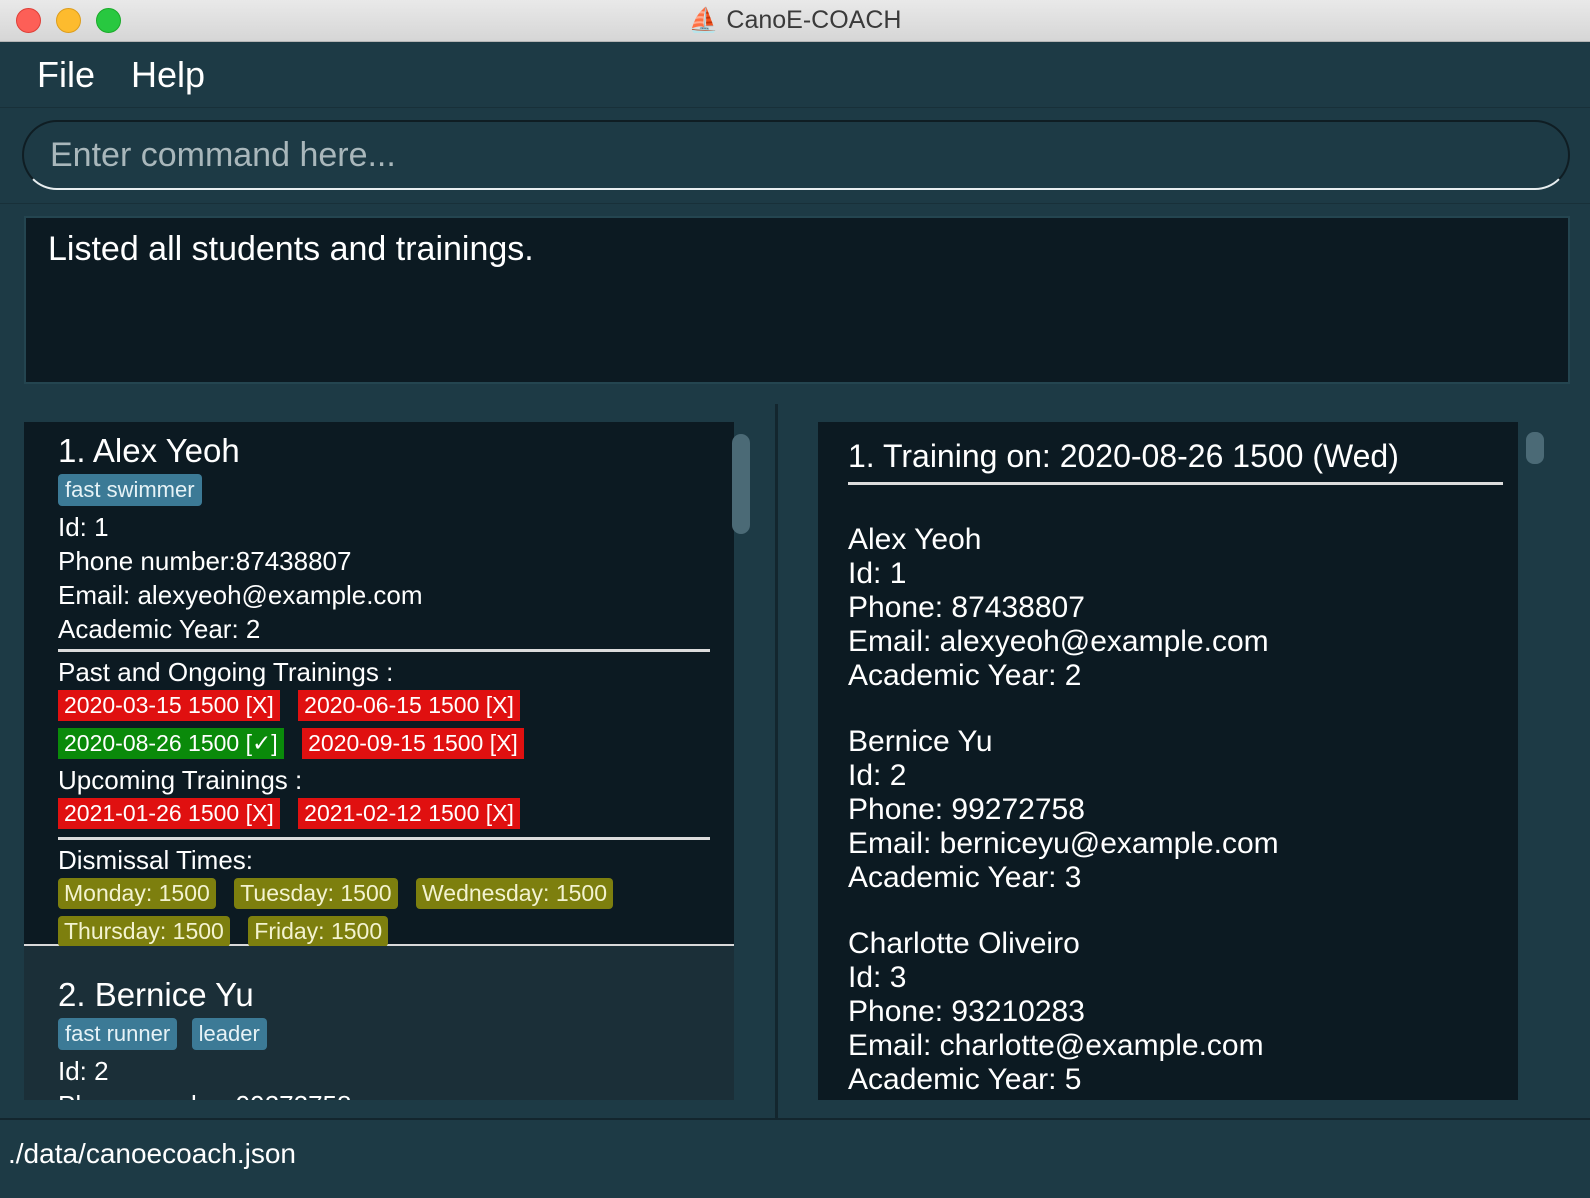 This screenshot has height=1198, width=1590. Describe the element at coordinates (171, 743) in the screenshot. I see `training-chip: 2020-08-26 1500 [✓]` at that location.